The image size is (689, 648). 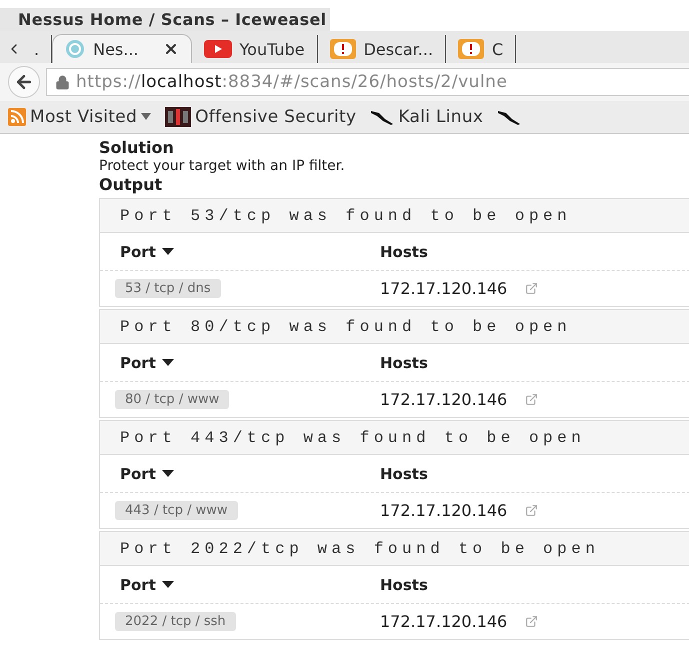 What do you see at coordinates (137, 147) in the screenshot?
I see `section-heading: Solution` at bounding box center [137, 147].